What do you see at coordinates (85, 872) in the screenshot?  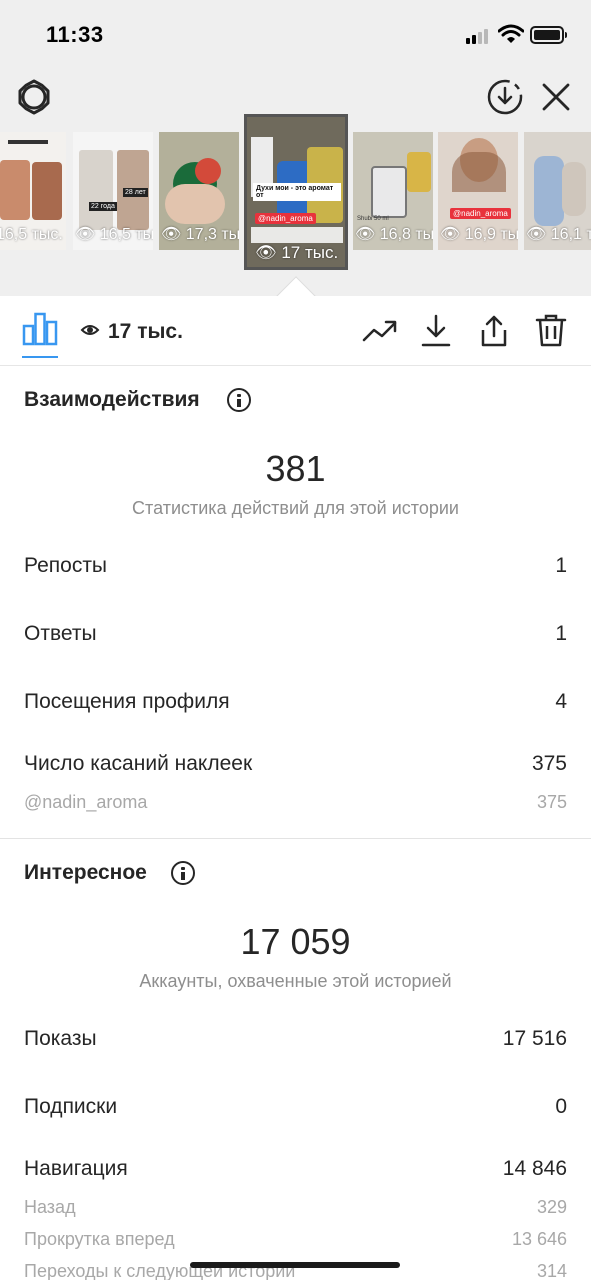 I see `section-title-discovery: Интересное` at bounding box center [85, 872].